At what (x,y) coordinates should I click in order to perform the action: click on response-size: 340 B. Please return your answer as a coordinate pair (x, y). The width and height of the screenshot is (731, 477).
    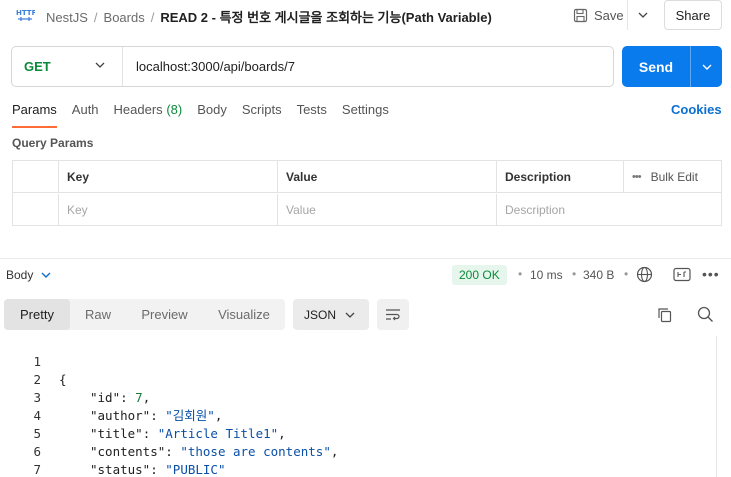
    Looking at the image, I should click on (598, 275).